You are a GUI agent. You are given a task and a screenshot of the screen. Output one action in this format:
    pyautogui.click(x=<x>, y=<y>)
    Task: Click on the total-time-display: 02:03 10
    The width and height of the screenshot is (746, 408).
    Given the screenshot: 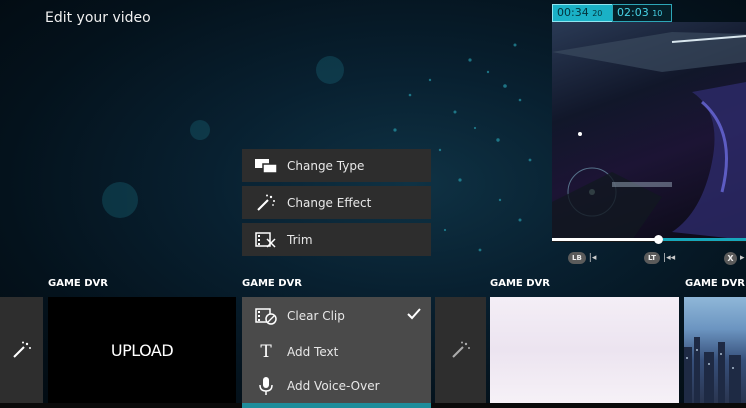 What is the action you would take?
    pyautogui.click(x=642, y=13)
    